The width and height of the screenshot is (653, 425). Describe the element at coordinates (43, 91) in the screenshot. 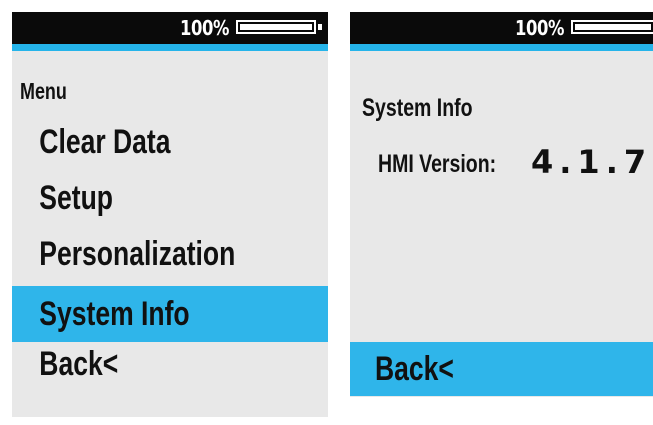

I see `menu-heading: Menu` at that location.